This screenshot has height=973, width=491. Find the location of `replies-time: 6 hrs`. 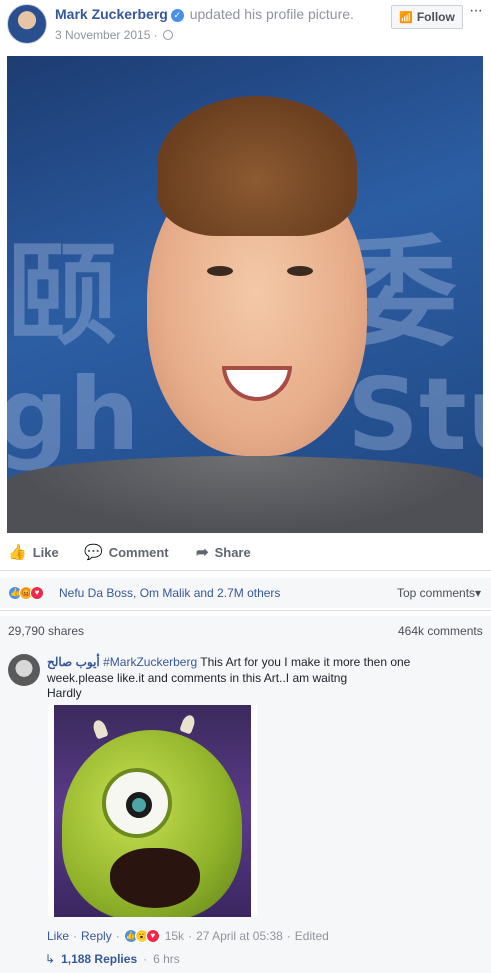

replies-time: 6 hrs is located at coordinates (166, 959).